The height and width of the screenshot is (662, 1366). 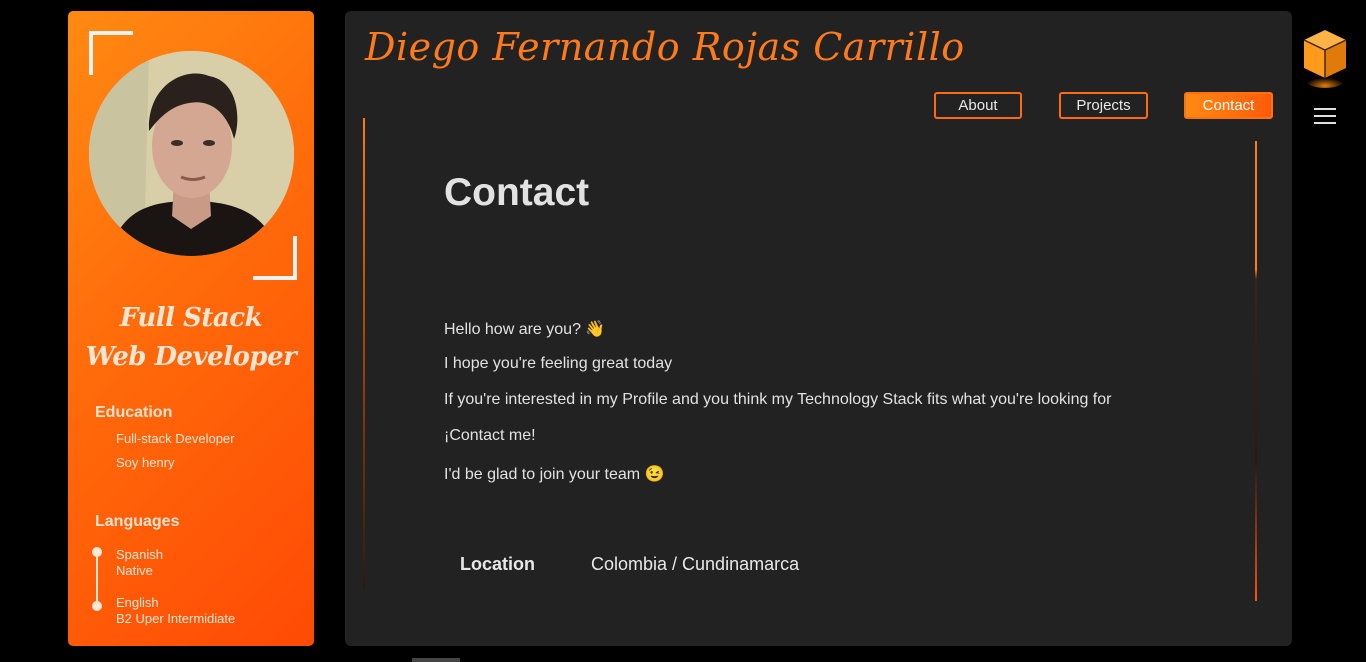 I want to click on nav-about-button: About, so click(x=978, y=105).